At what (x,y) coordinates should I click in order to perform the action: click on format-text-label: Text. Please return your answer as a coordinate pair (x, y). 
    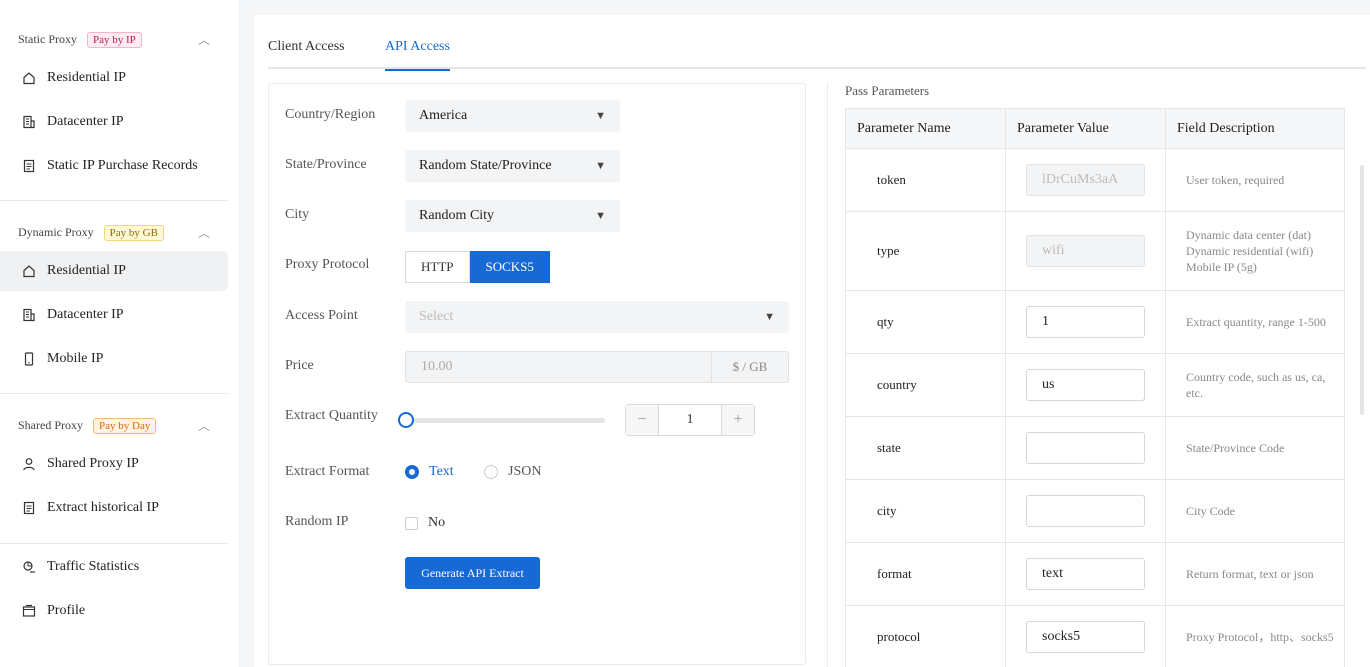
    Looking at the image, I should click on (441, 471).